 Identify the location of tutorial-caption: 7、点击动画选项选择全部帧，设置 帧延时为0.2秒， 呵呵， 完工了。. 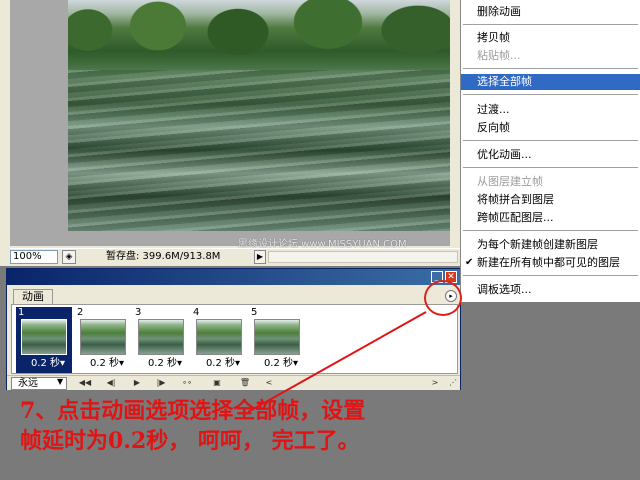
(320, 426).